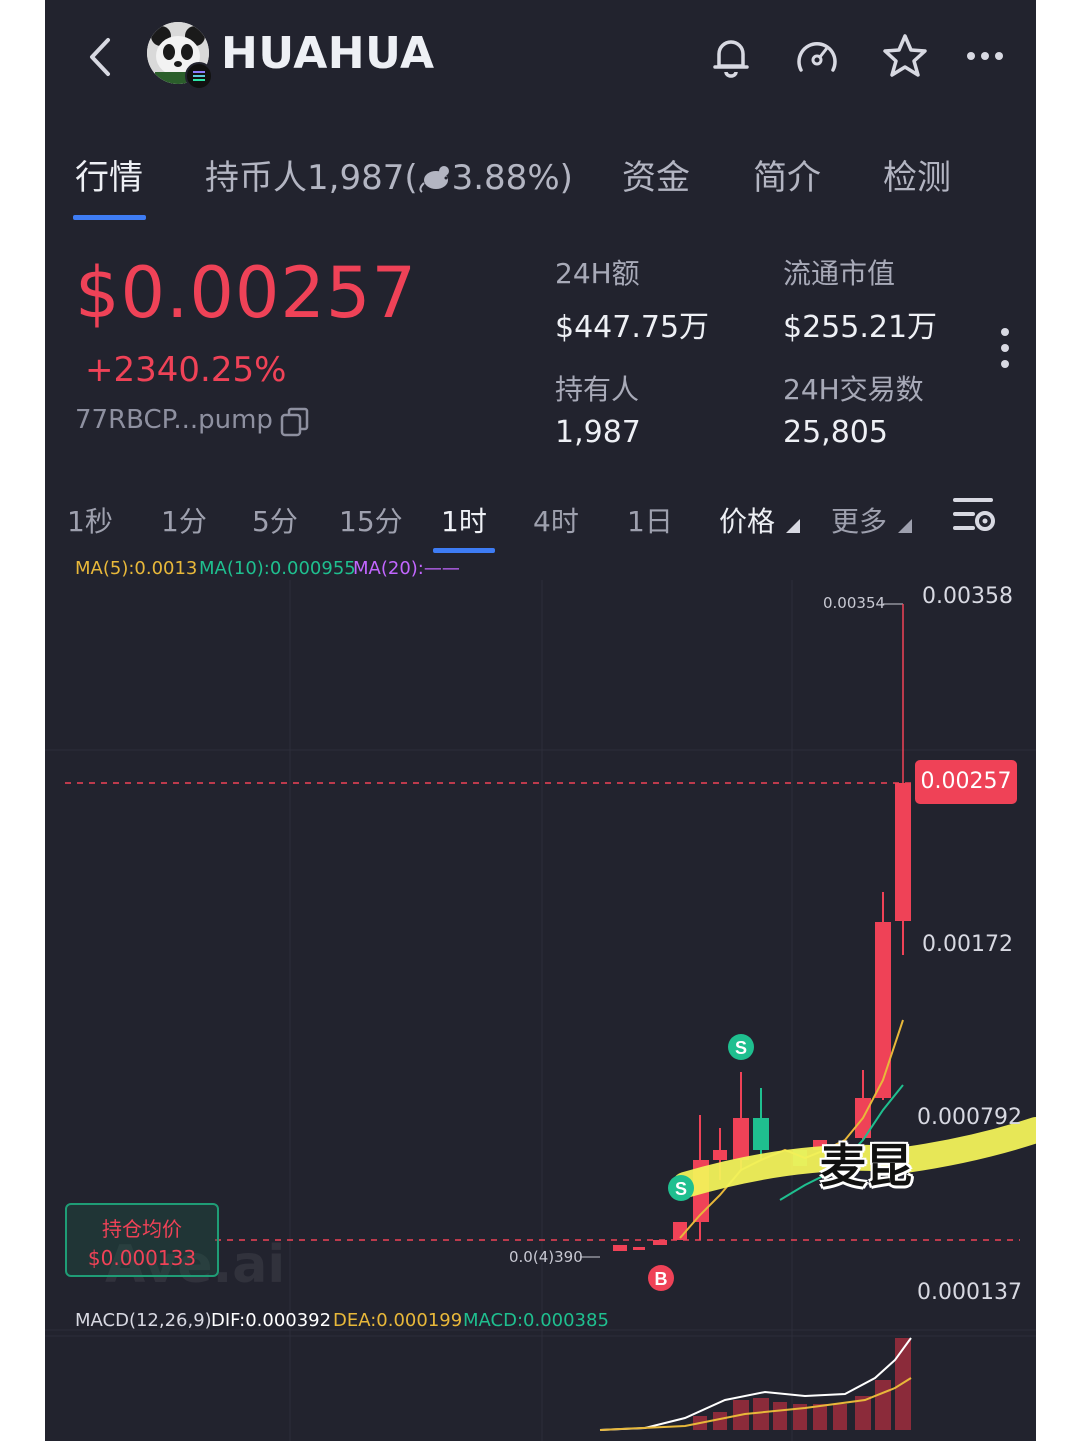  Describe the element at coordinates (371, 520) in the screenshot. I see `interval-15m: 15分` at that location.